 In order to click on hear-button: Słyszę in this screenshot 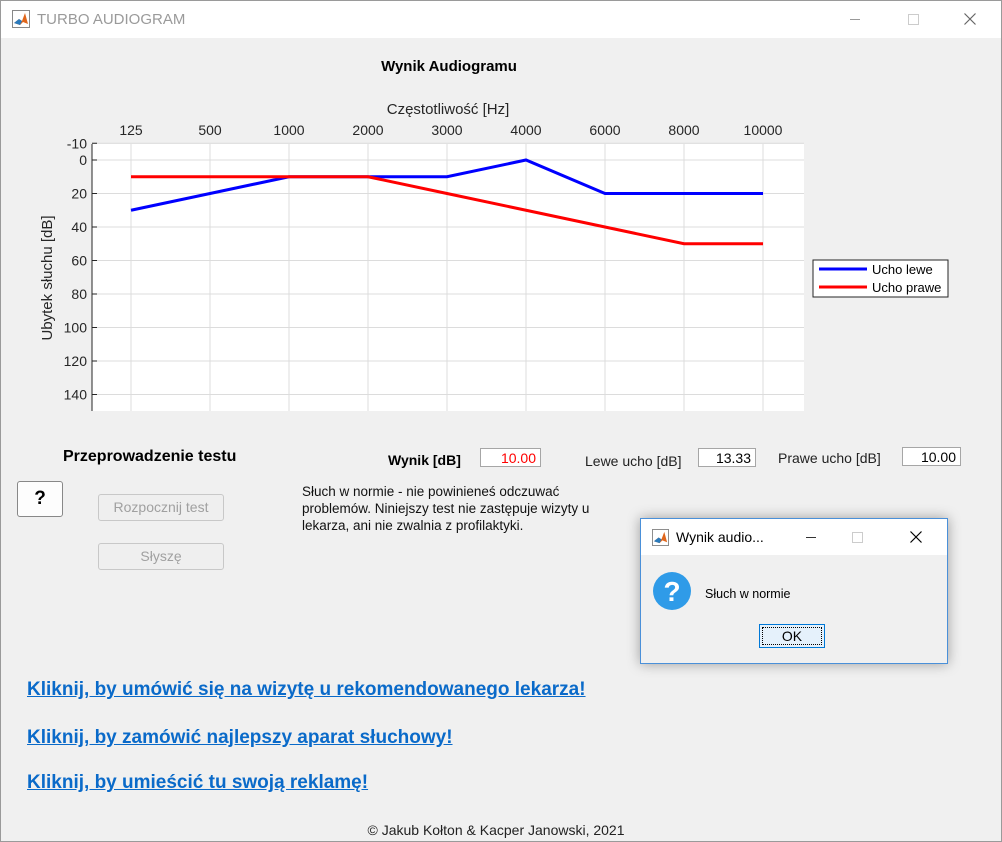, I will do `click(161, 556)`.